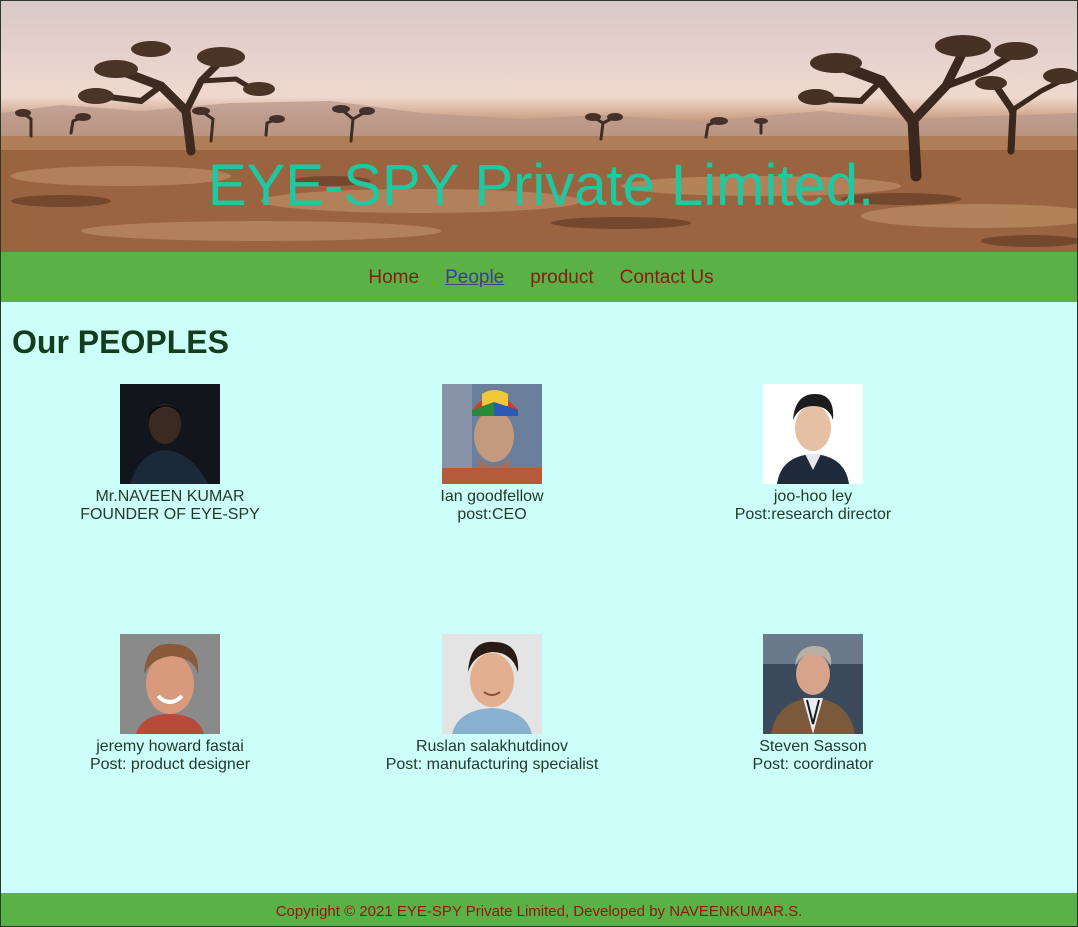 Image resolution: width=1078 pixels, height=927 pixels. Describe the element at coordinates (492, 514) in the screenshot. I see `person-role: post:CEO` at that location.